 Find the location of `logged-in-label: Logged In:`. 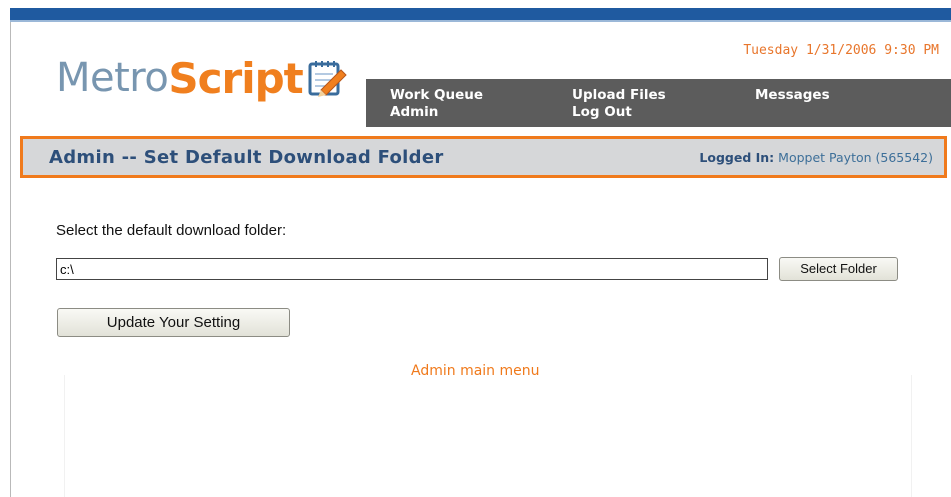

logged-in-label: Logged In: is located at coordinates (737, 157).